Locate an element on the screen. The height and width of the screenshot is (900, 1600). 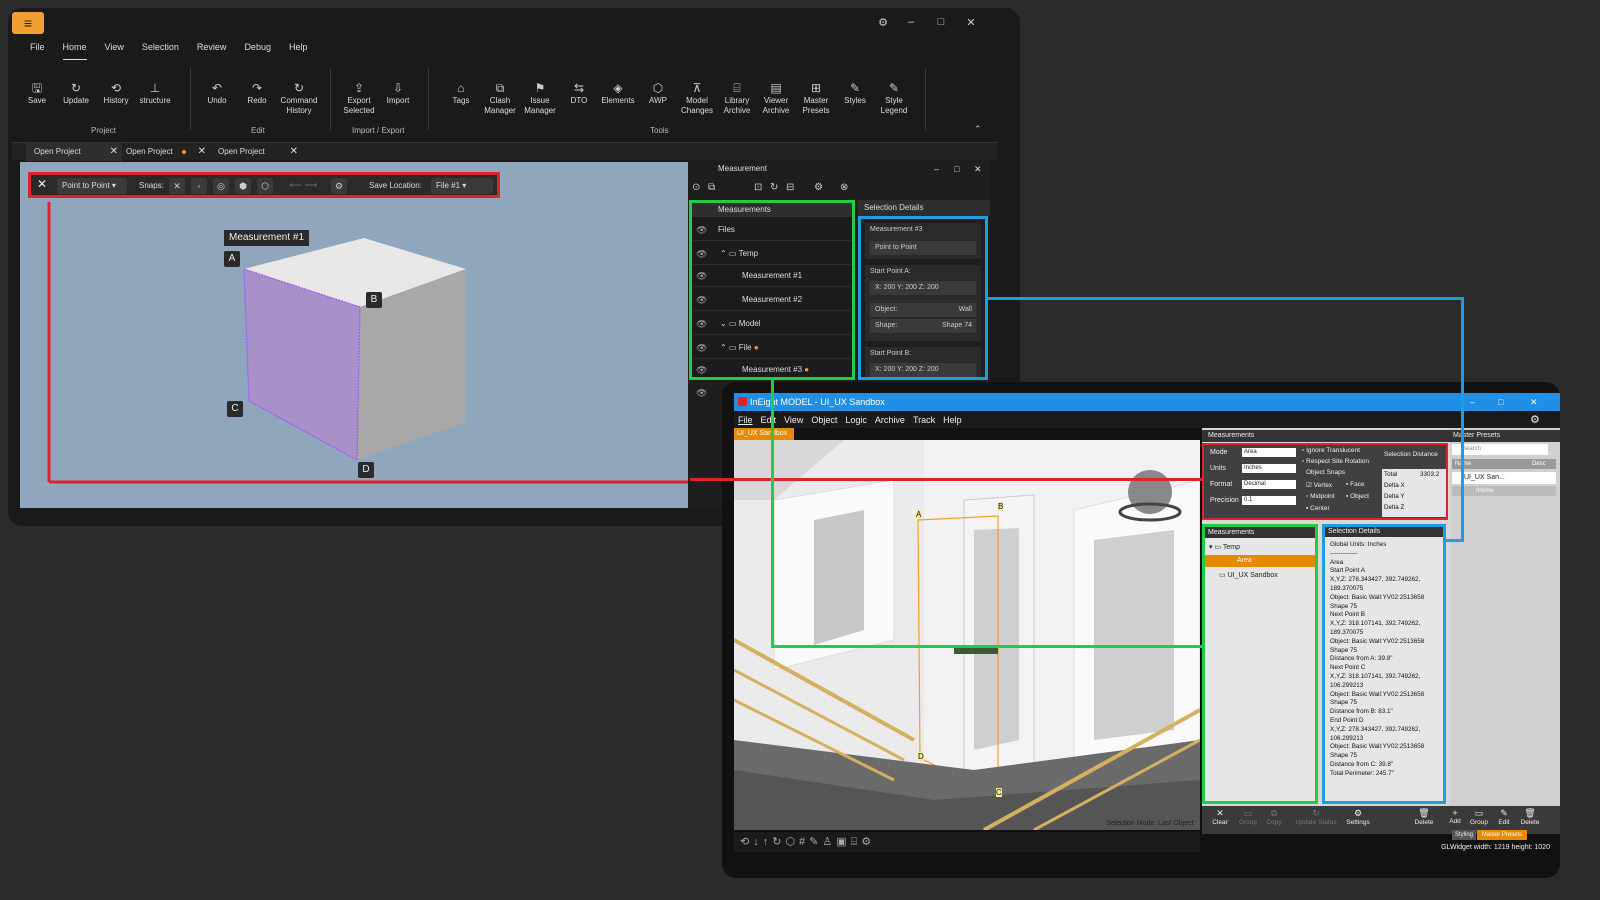
group-preset-button: ▭ Group is located at coordinates (1479, 817).